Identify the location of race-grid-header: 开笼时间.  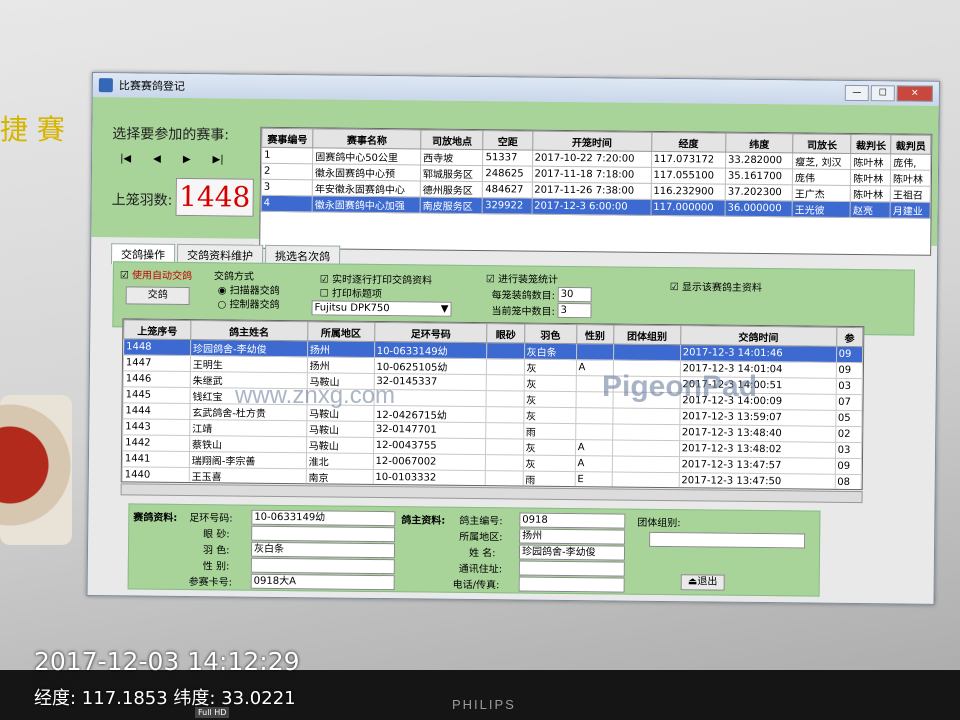
(592, 141).